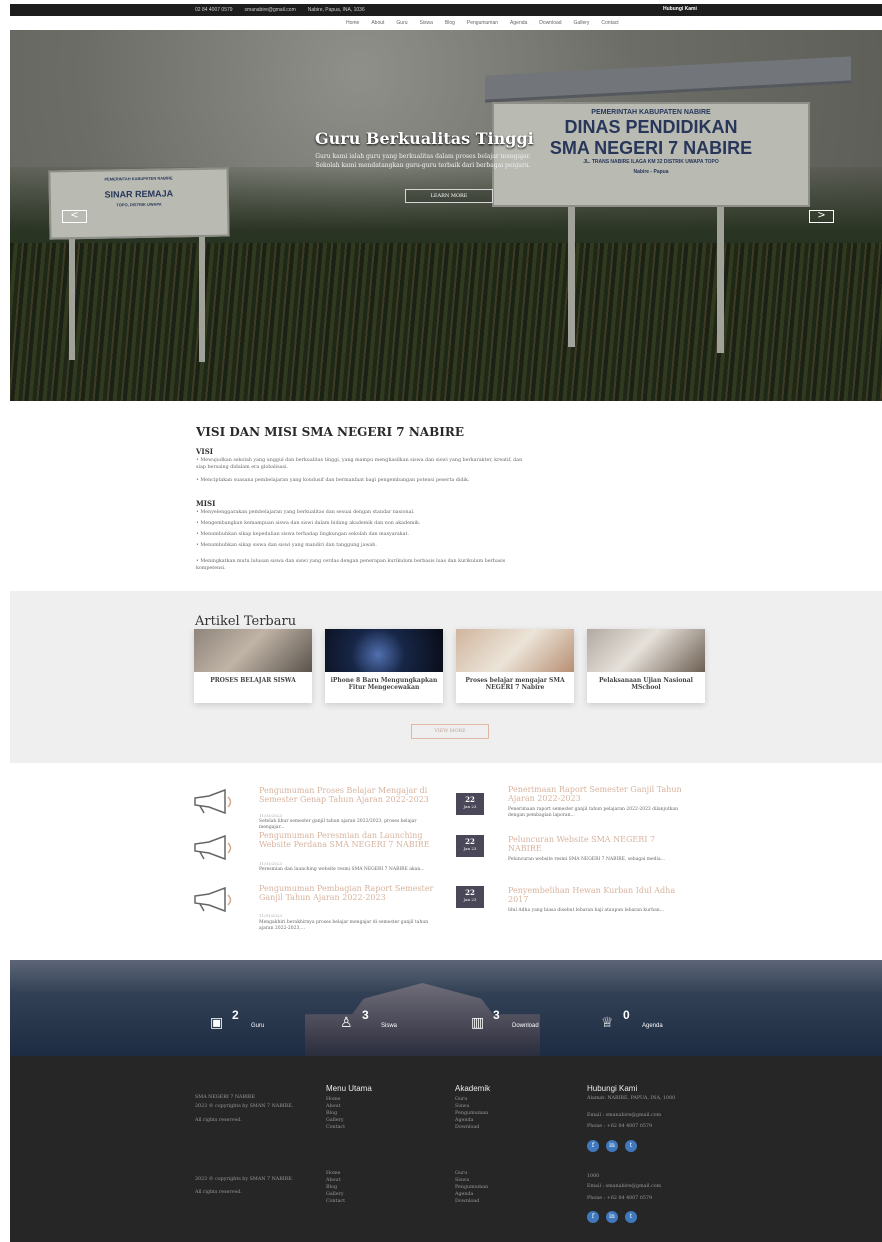  Describe the element at coordinates (467, 1201) in the screenshot. I see `footer-akademik2-download: Download` at that location.